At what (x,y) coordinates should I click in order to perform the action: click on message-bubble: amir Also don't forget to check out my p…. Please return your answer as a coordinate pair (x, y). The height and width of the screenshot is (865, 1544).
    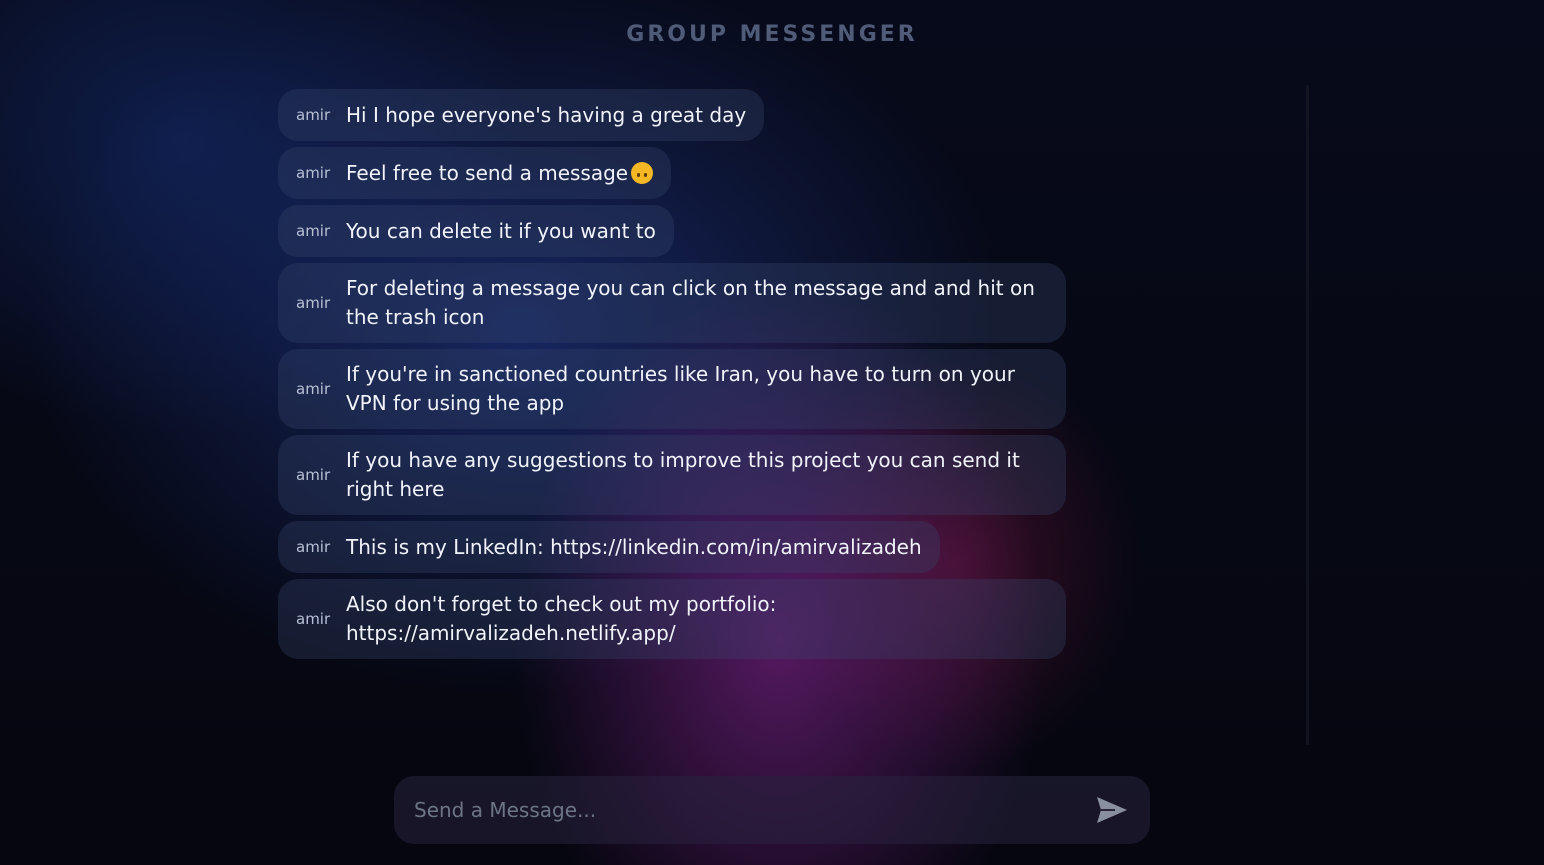
    Looking at the image, I should click on (672, 619).